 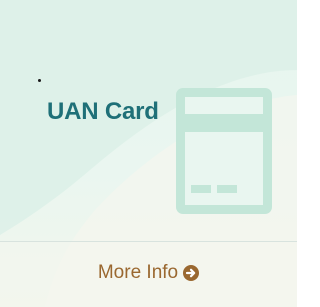 I want to click on decorative-dot, so click(x=39, y=80).